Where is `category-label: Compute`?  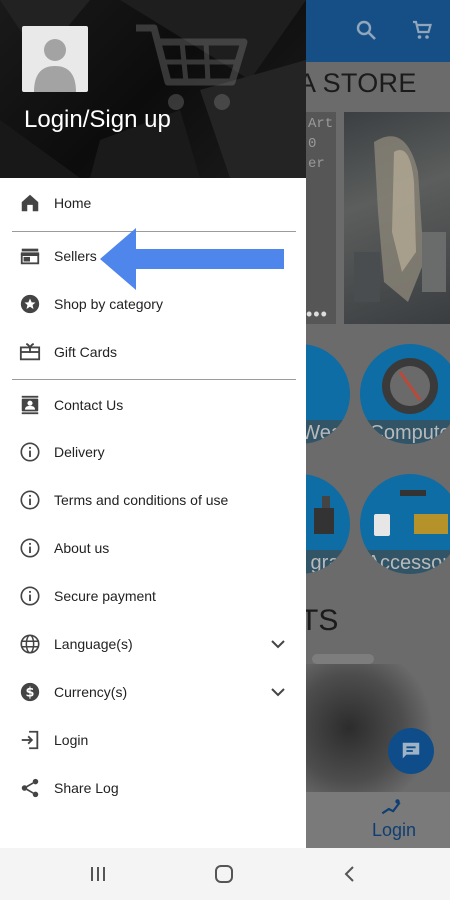
category-label: Compute is located at coordinates (405, 432).